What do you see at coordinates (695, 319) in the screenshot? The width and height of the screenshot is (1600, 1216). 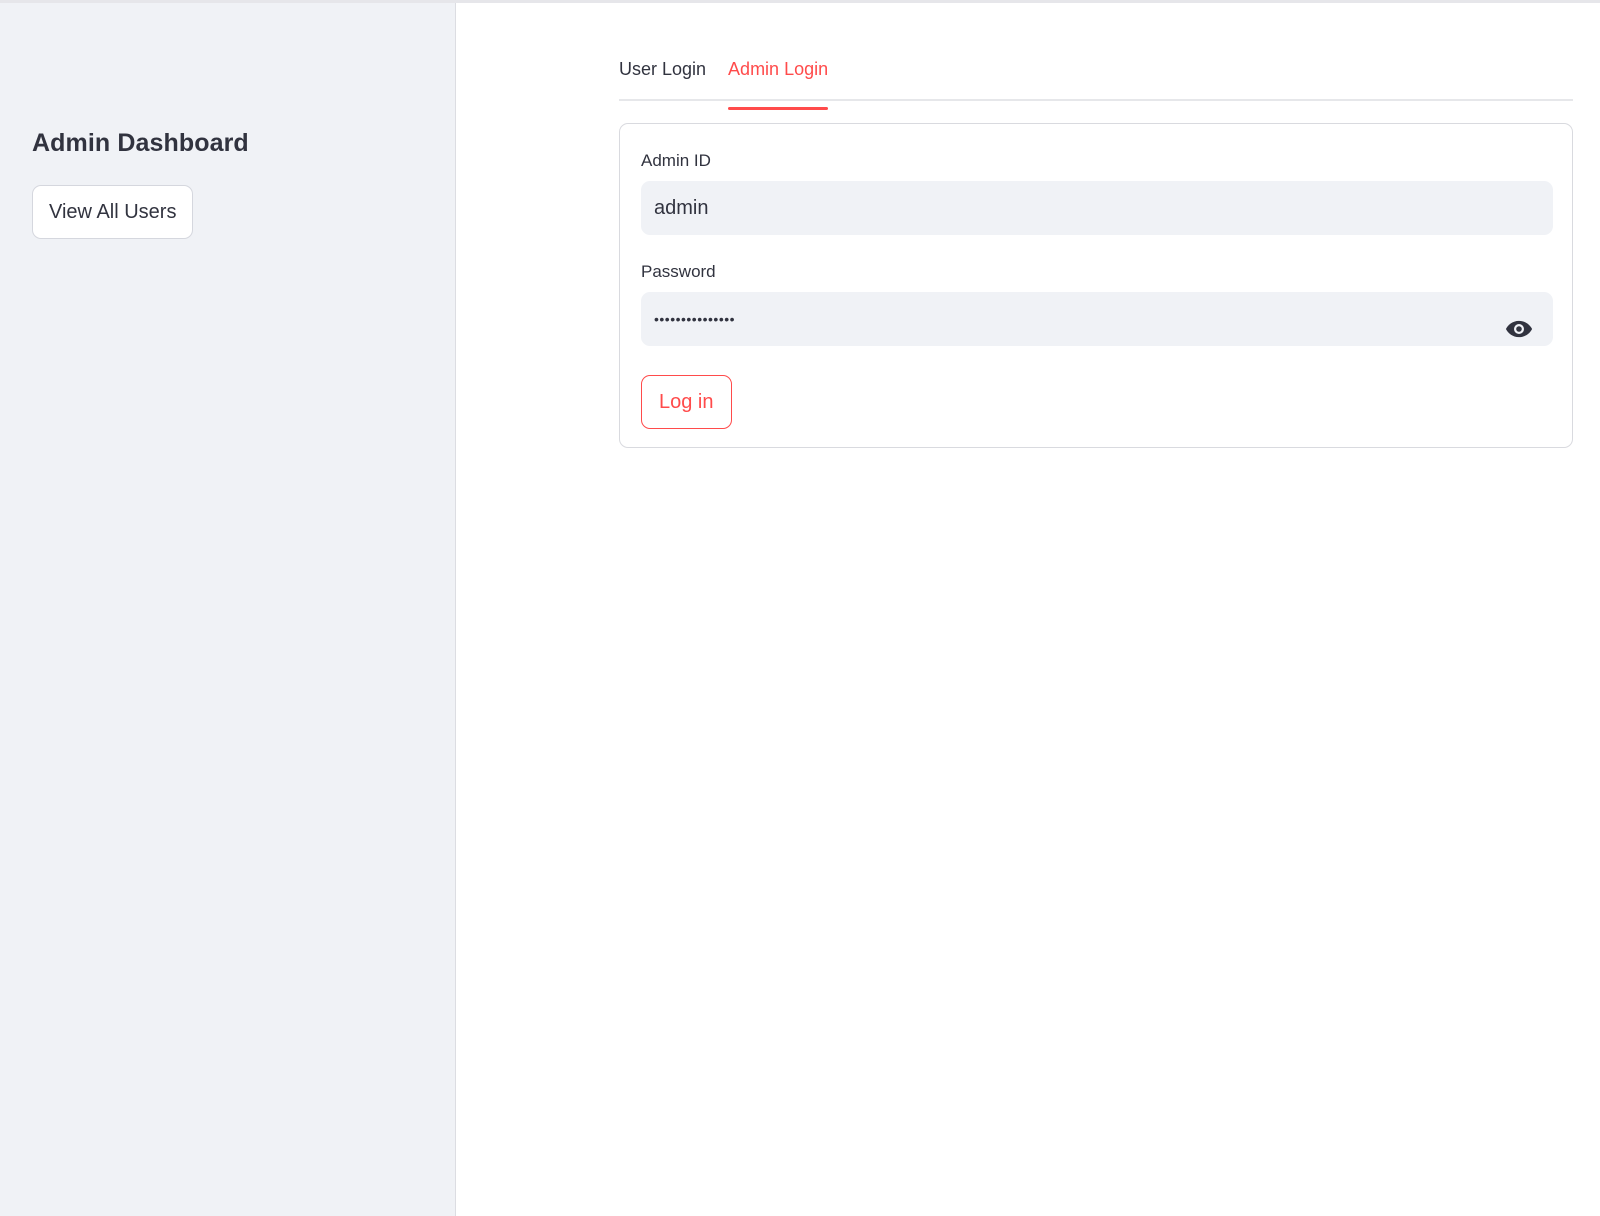 I see `password-masked-value: •••••••••••••••` at bounding box center [695, 319].